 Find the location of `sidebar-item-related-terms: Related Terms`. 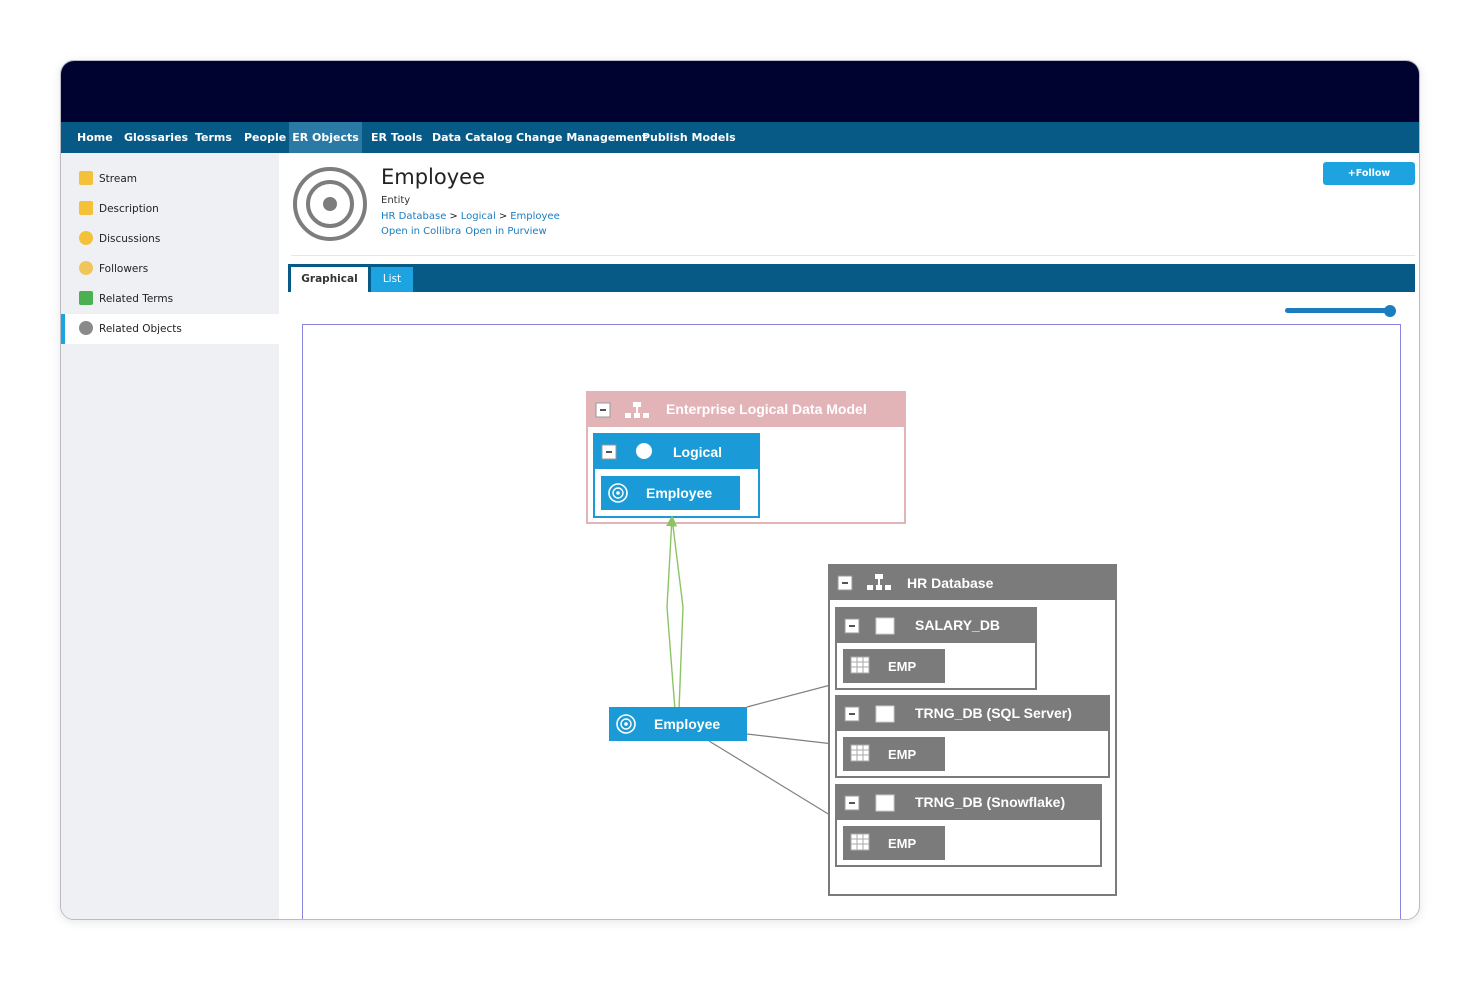

sidebar-item-related-terms: Related Terms is located at coordinates (170, 299).